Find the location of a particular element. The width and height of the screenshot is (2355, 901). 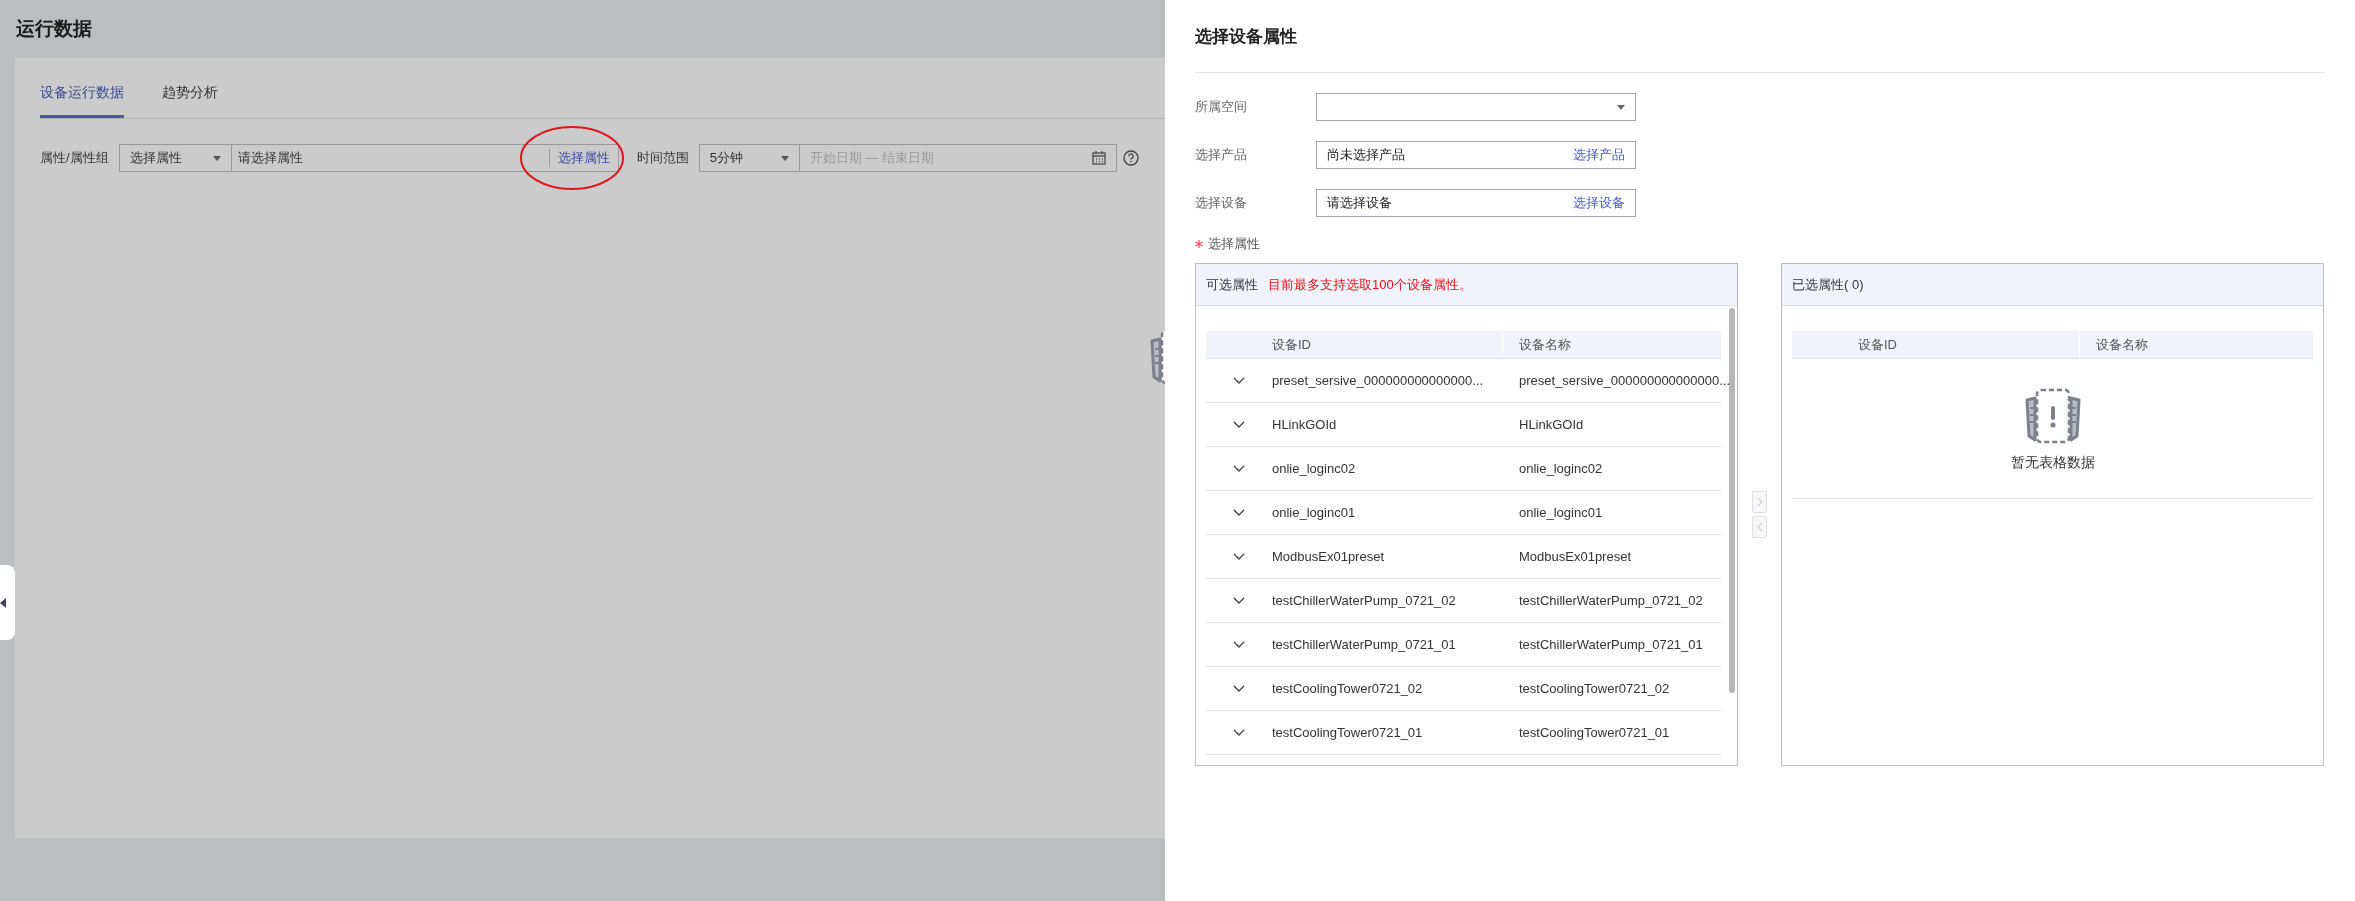

time-range-select: 5分钟 is located at coordinates (748, 158).